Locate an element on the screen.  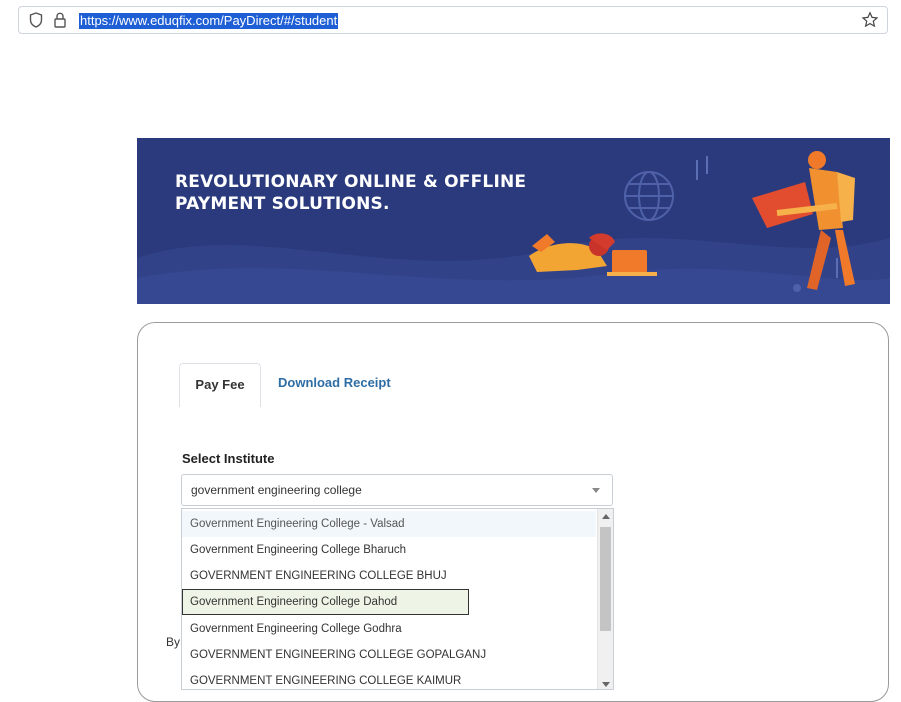
footer-text-fragment: By is located at coordinates (173, 642).